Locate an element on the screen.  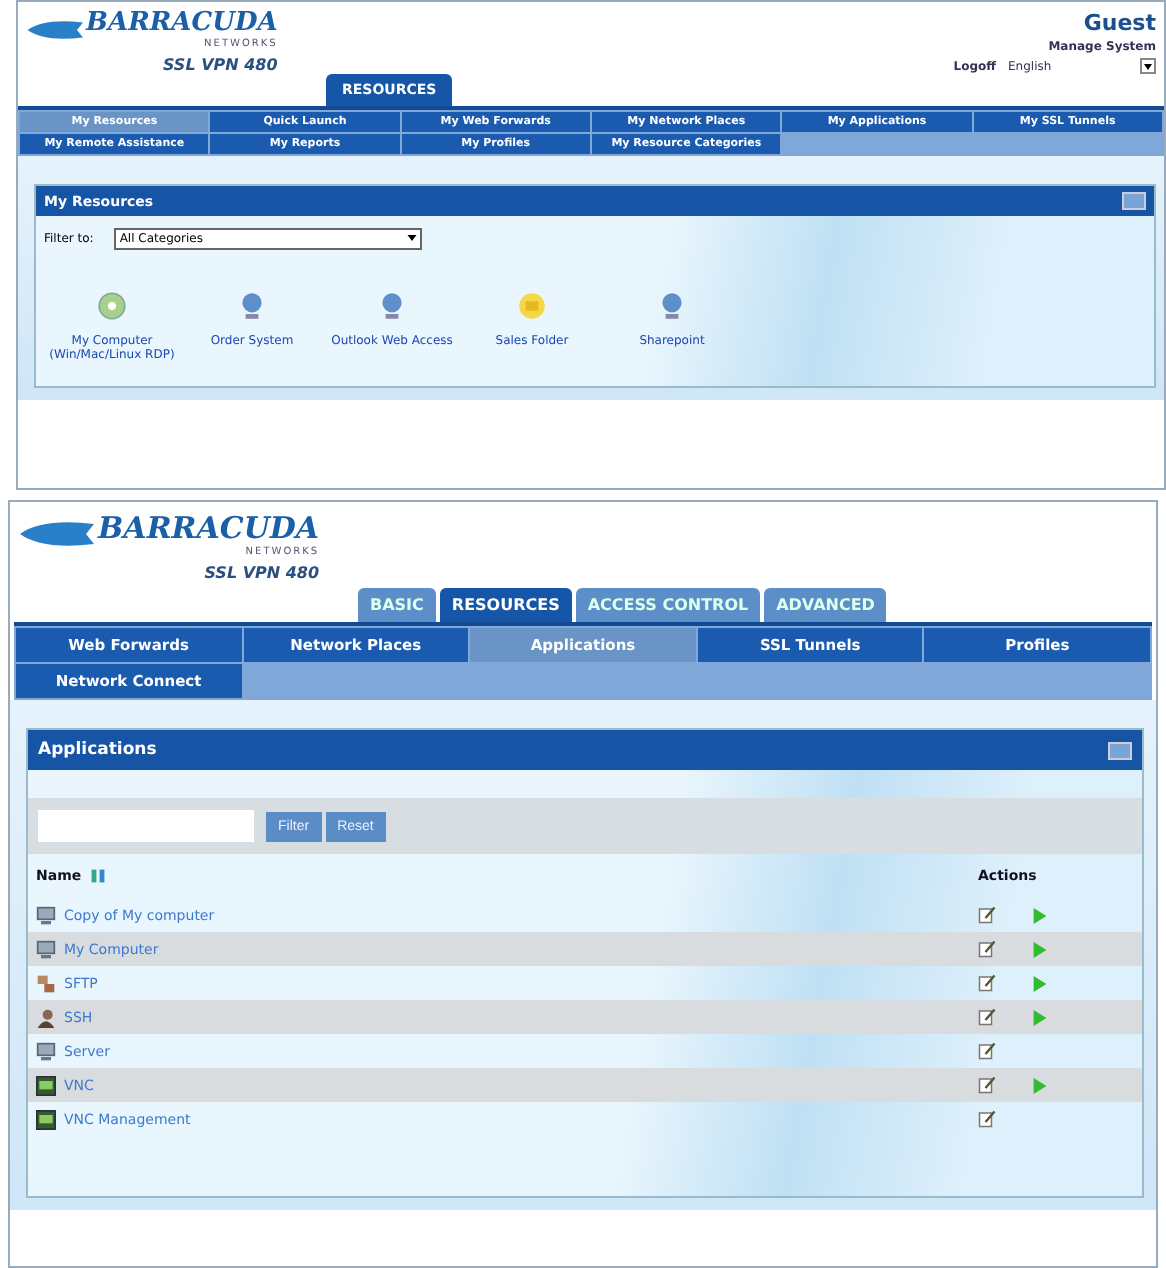
disc-icon is located at coordinates (112, 306).